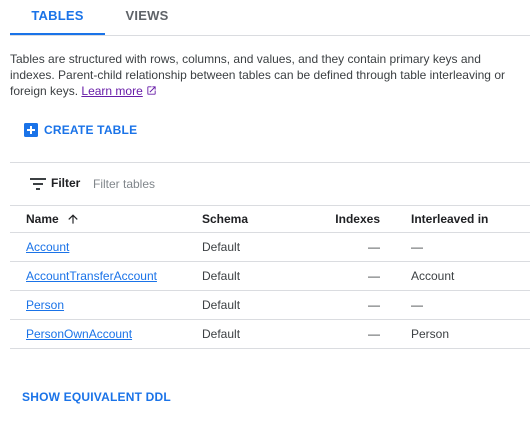 The width and height of the screenshot is (530, 432). Describe the element at coordinates (47, 247) in the screenshot. I see `table-name-link: Account` at that location.